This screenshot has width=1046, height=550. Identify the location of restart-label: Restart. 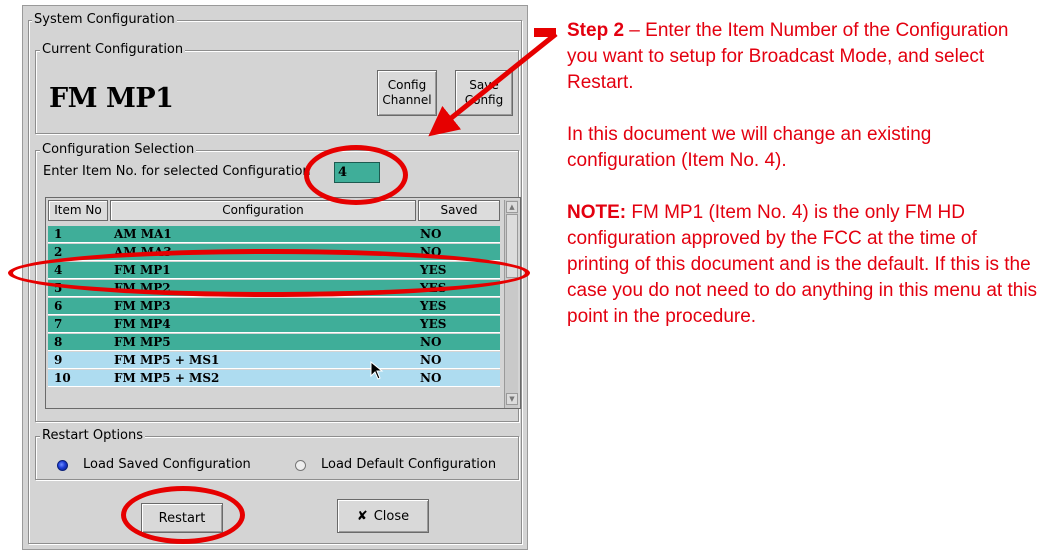
(182, 518).